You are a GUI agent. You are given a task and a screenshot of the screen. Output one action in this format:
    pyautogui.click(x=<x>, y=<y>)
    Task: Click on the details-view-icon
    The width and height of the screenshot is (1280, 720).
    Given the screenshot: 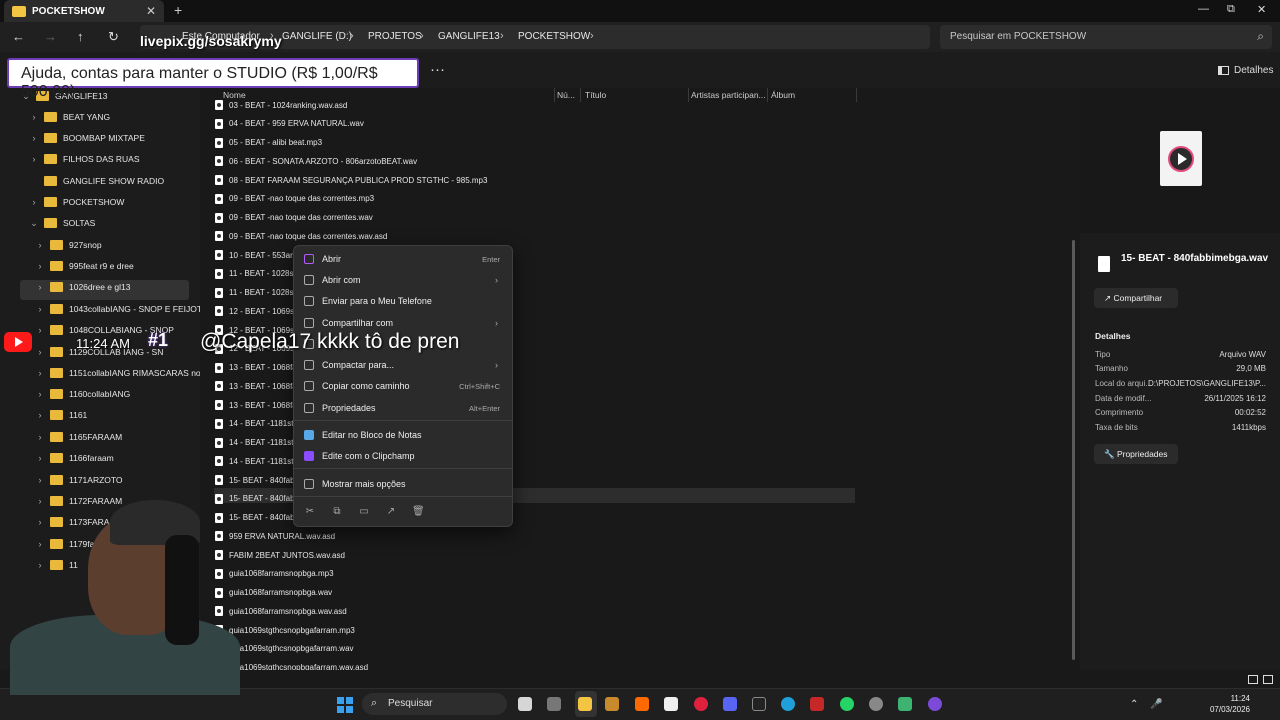 What is the action you would take?
    pyautogui.click(x=1253, y=679)
    